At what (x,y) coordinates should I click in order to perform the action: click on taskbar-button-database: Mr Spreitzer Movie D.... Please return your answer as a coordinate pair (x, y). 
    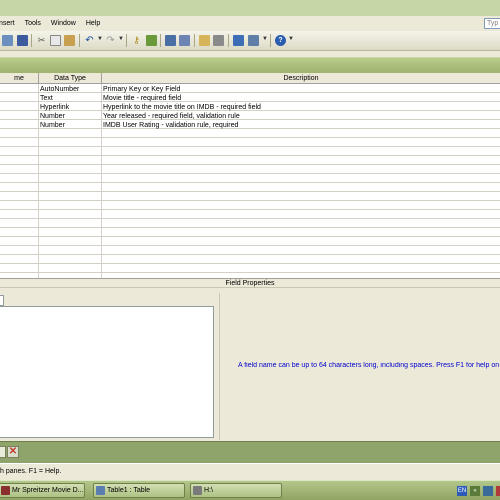
    Looking at the image, I should click on (42, 490).